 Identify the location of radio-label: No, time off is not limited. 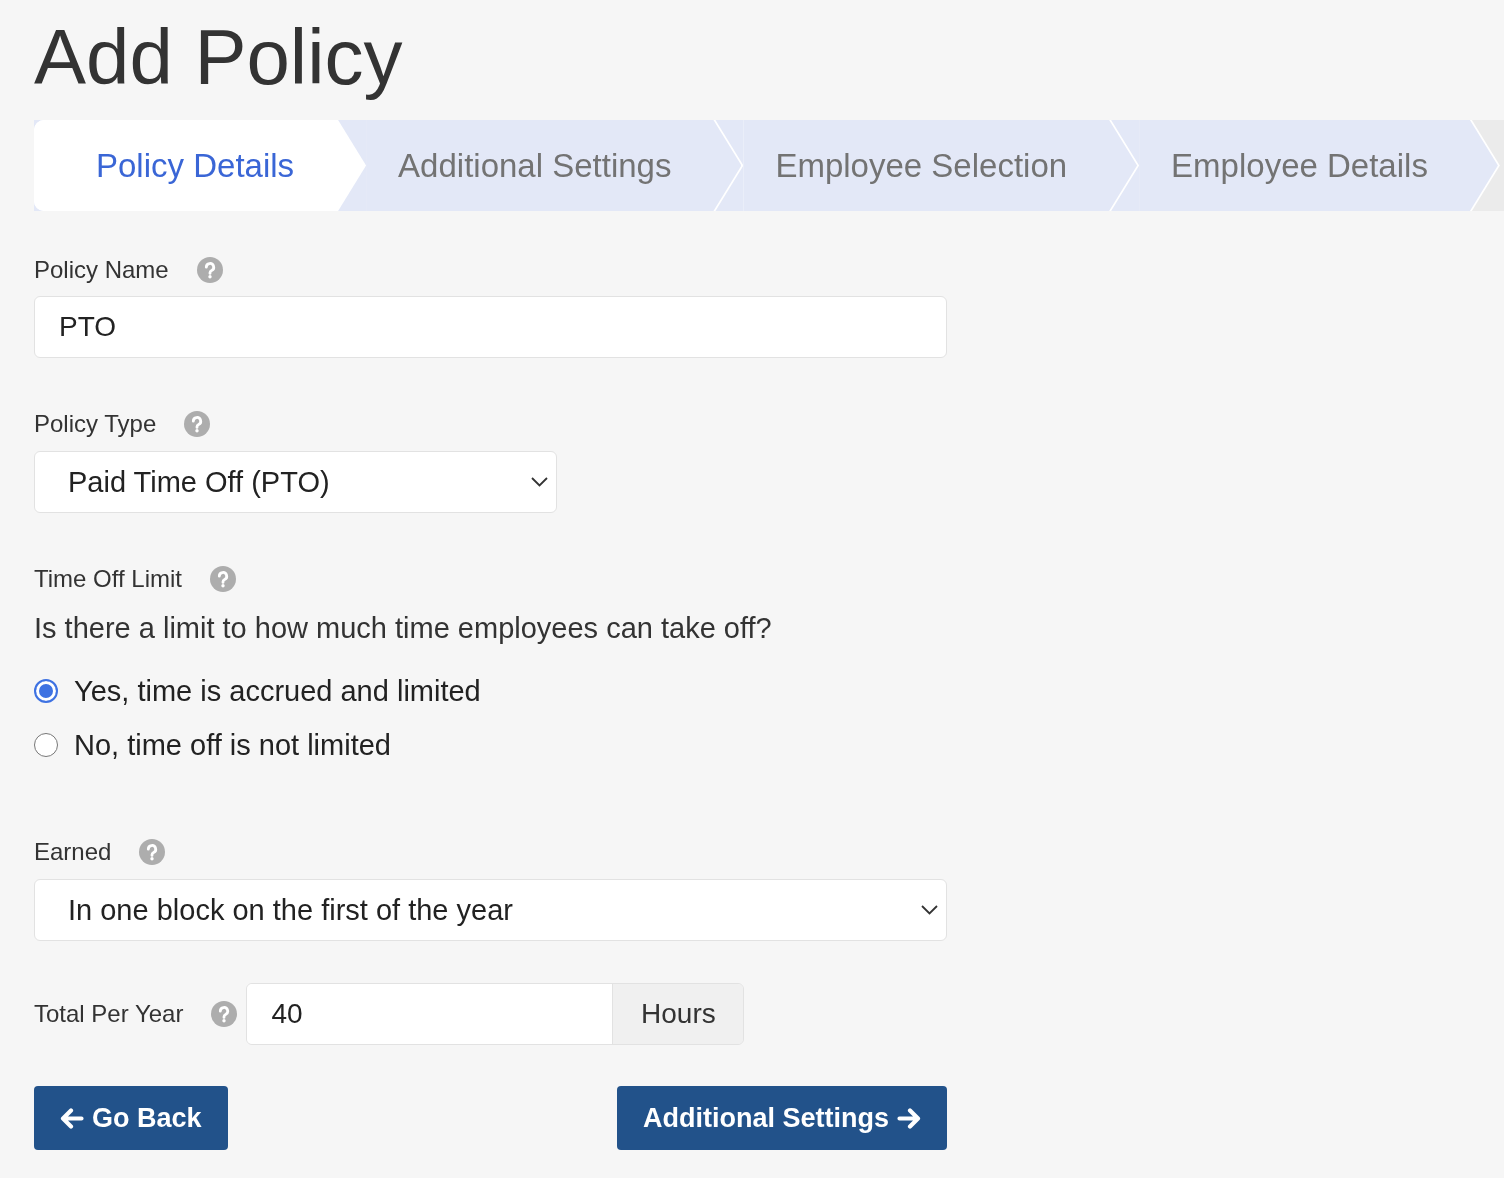
(232, 745).